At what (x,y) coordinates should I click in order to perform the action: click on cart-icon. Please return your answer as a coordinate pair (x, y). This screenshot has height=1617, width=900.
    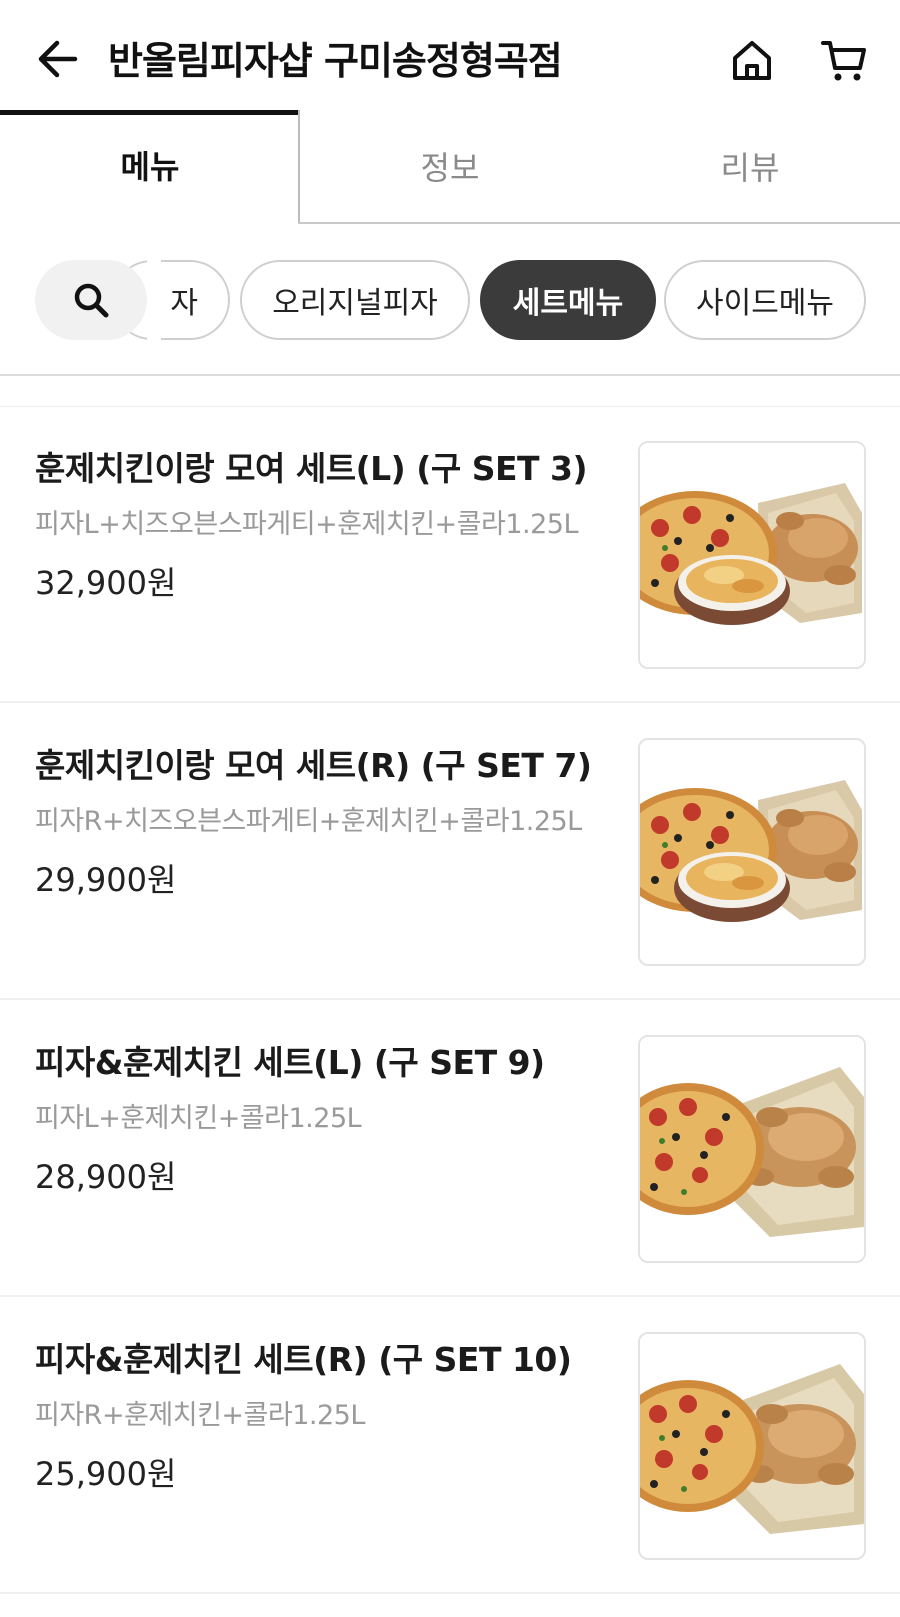
    Looking at the image, I should click on (843, 61).